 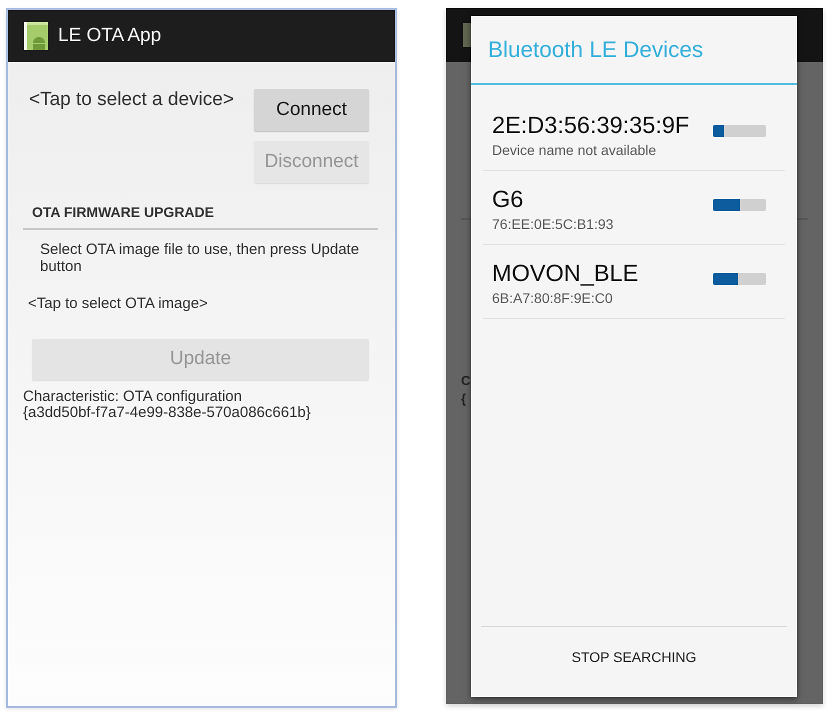 I want to click on characteristic-text: Characteristic: OTA configuration, so click(x=132, y=397).